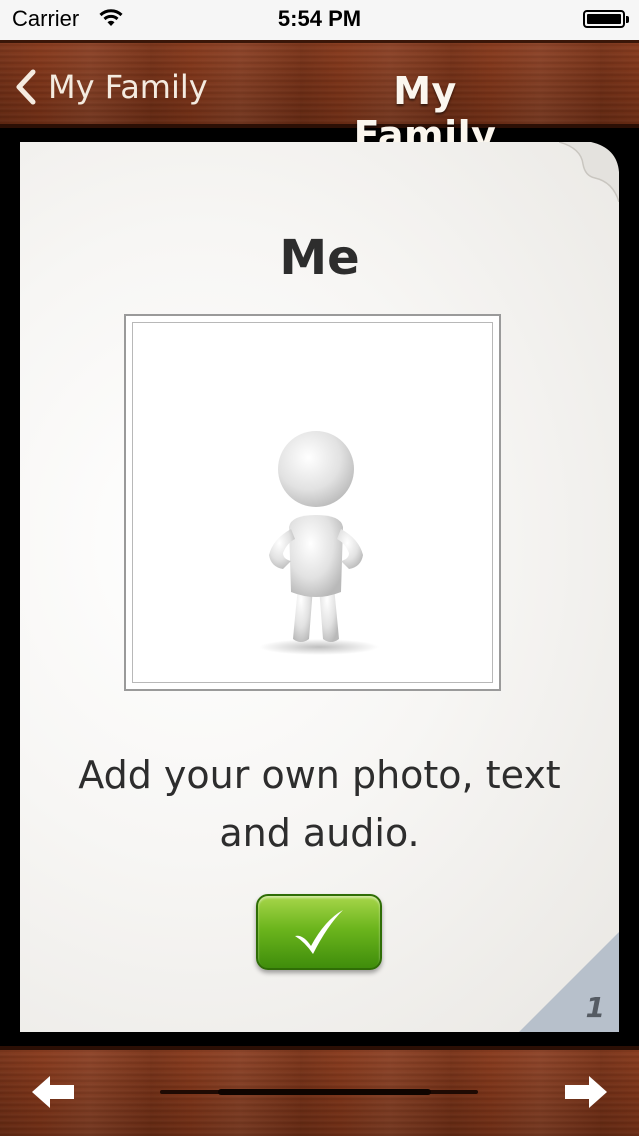 The height and width of the screenshot is (1136, 639). I want to click on page-number: 1, so click(595, 1007).